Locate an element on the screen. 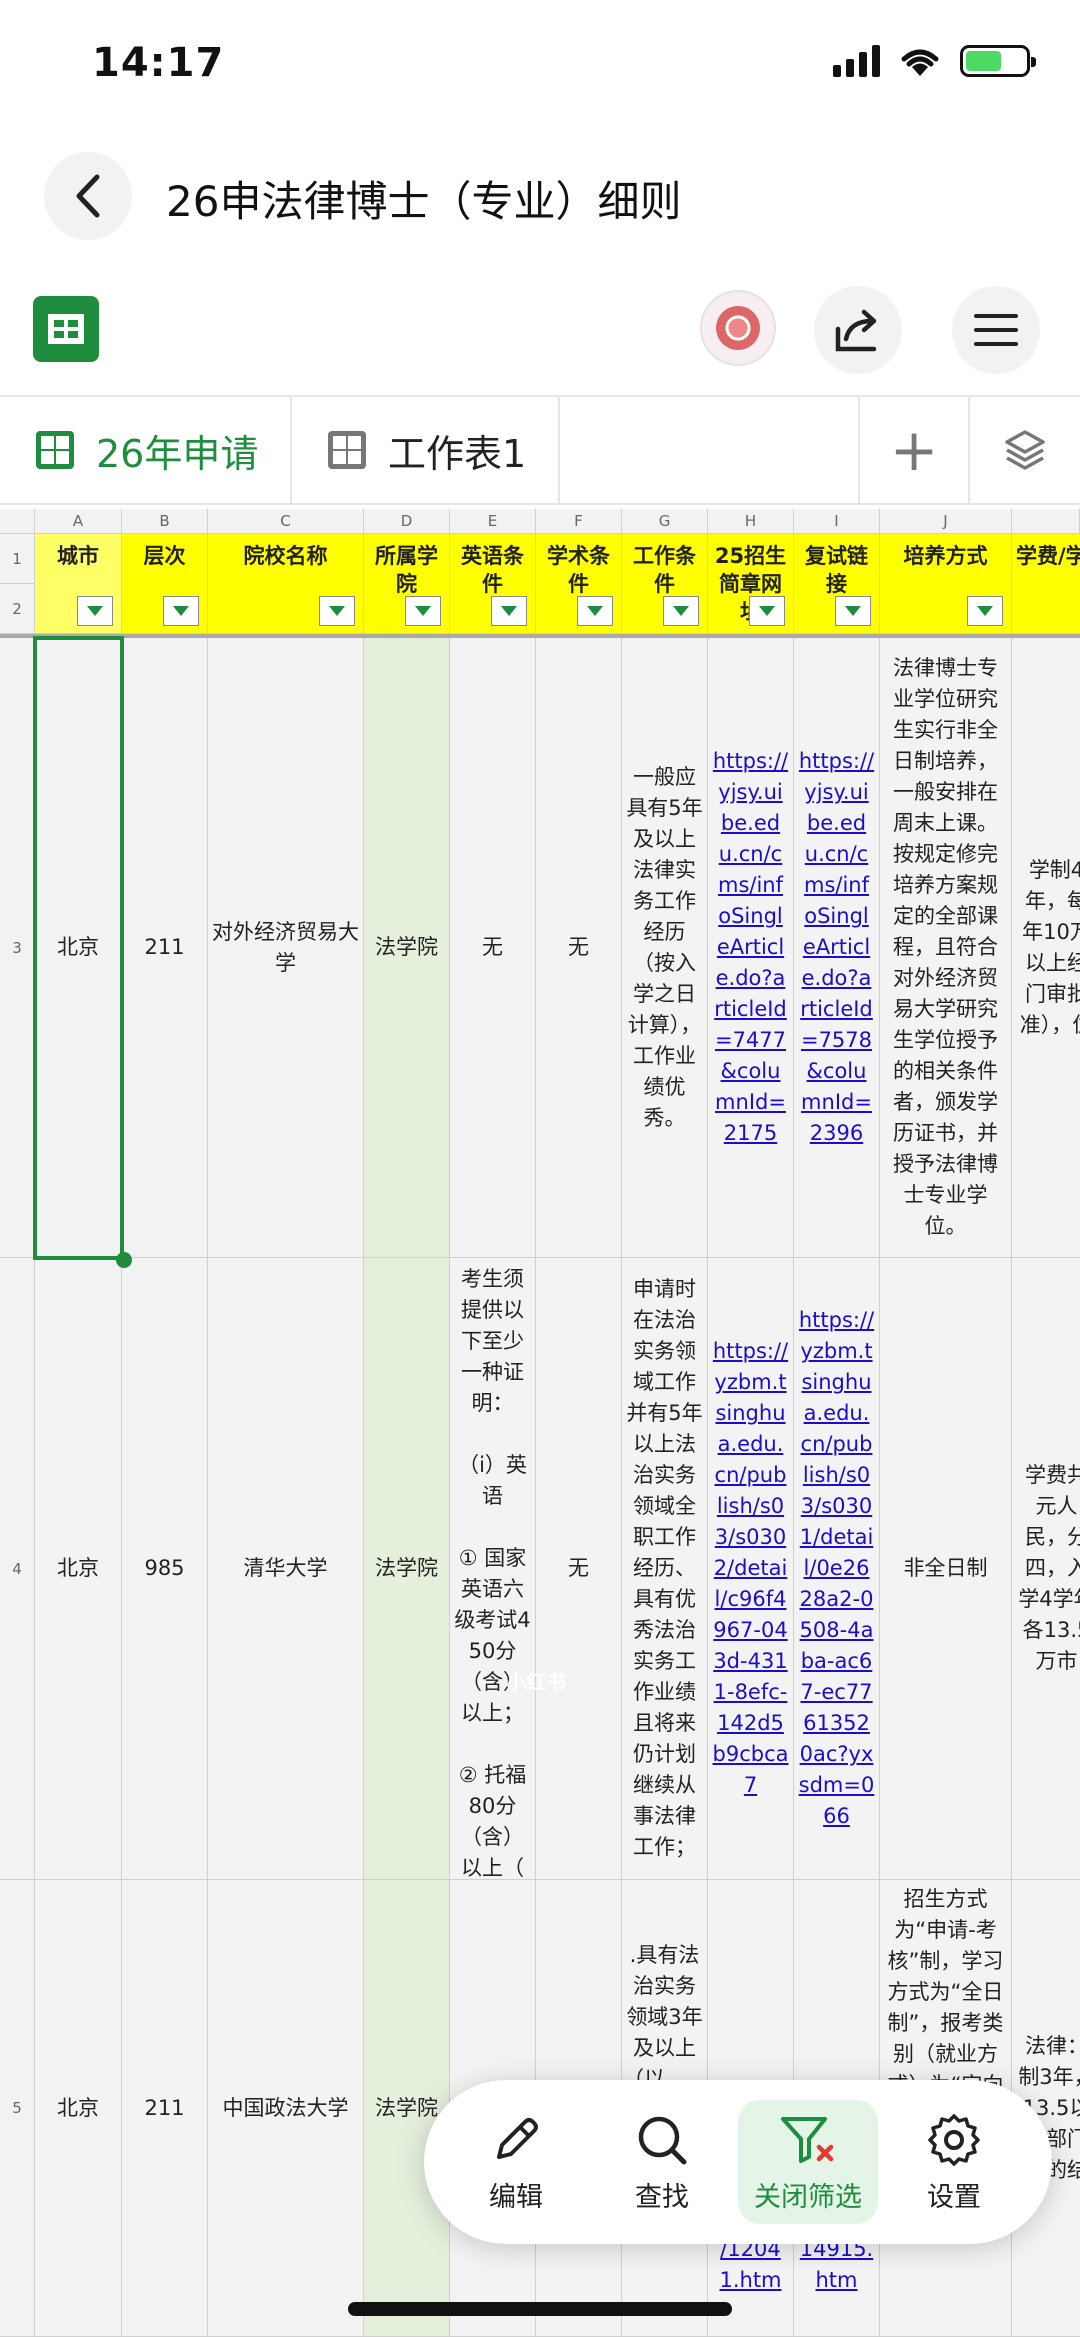 Image resolution: width=1080 pixels, height=2337 pixels. header-cell-english: 英语条件 is located at coordinates (493, 584).